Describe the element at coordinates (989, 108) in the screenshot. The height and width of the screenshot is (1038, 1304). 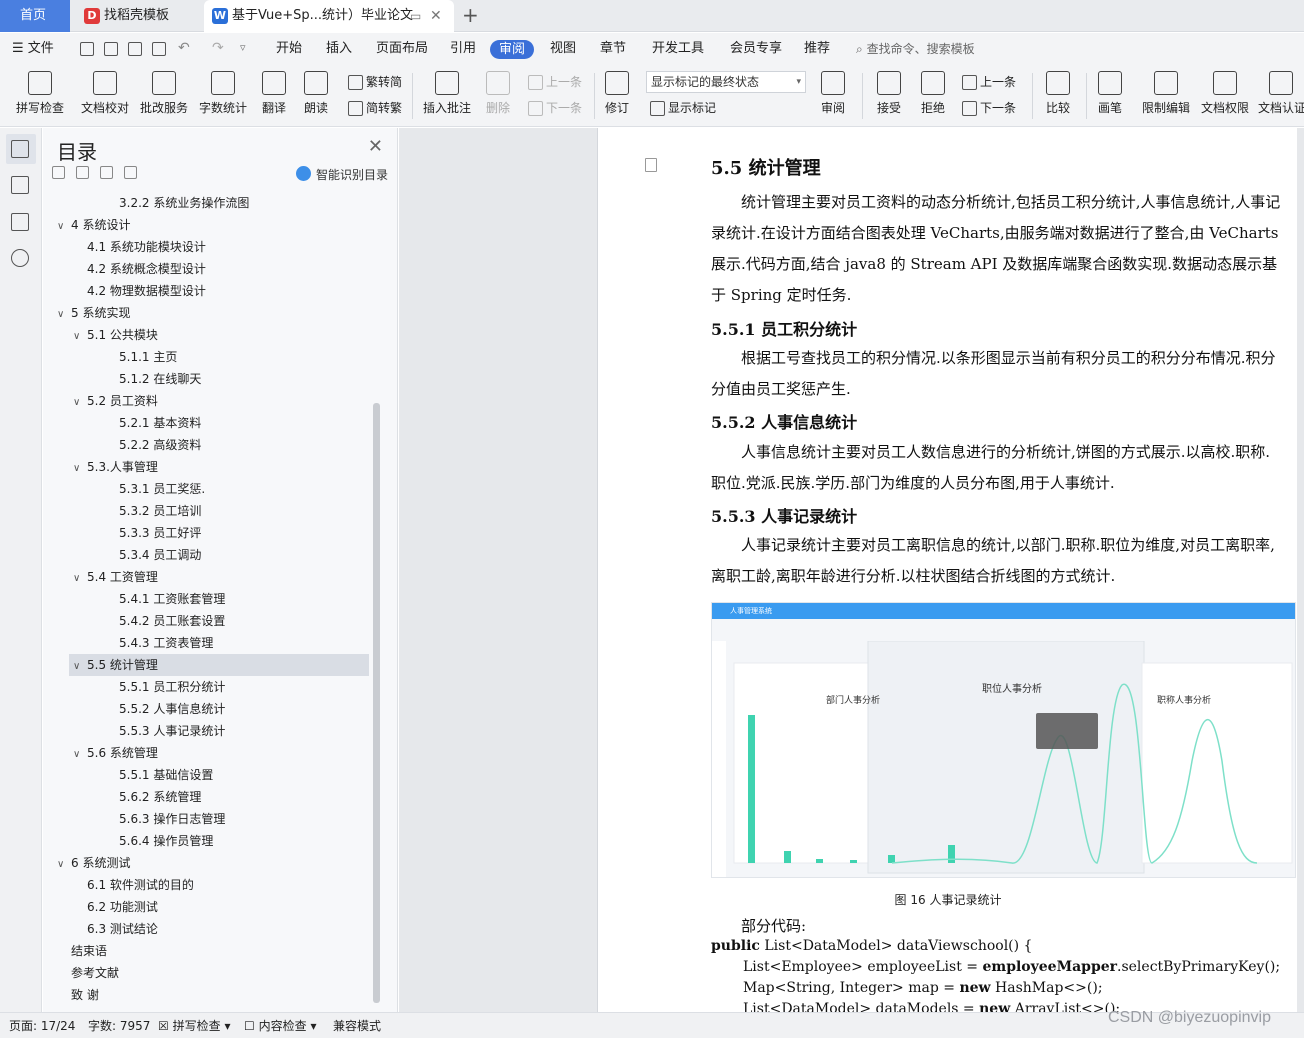
I see `next-change-button: 下一条` at that location.